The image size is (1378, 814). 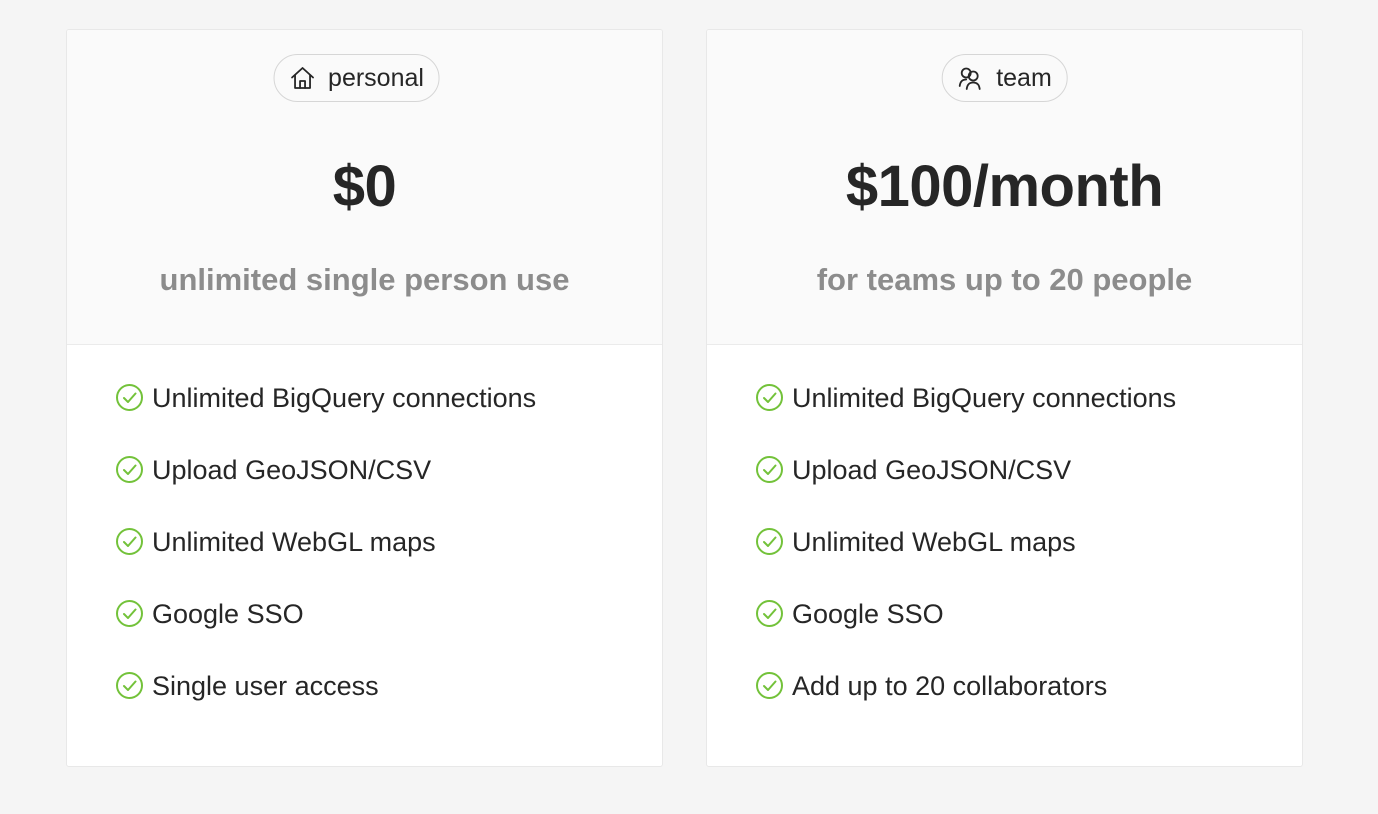 I want to click on feature-label: Add up to 20 collaborators, so click(x=950, y=686).